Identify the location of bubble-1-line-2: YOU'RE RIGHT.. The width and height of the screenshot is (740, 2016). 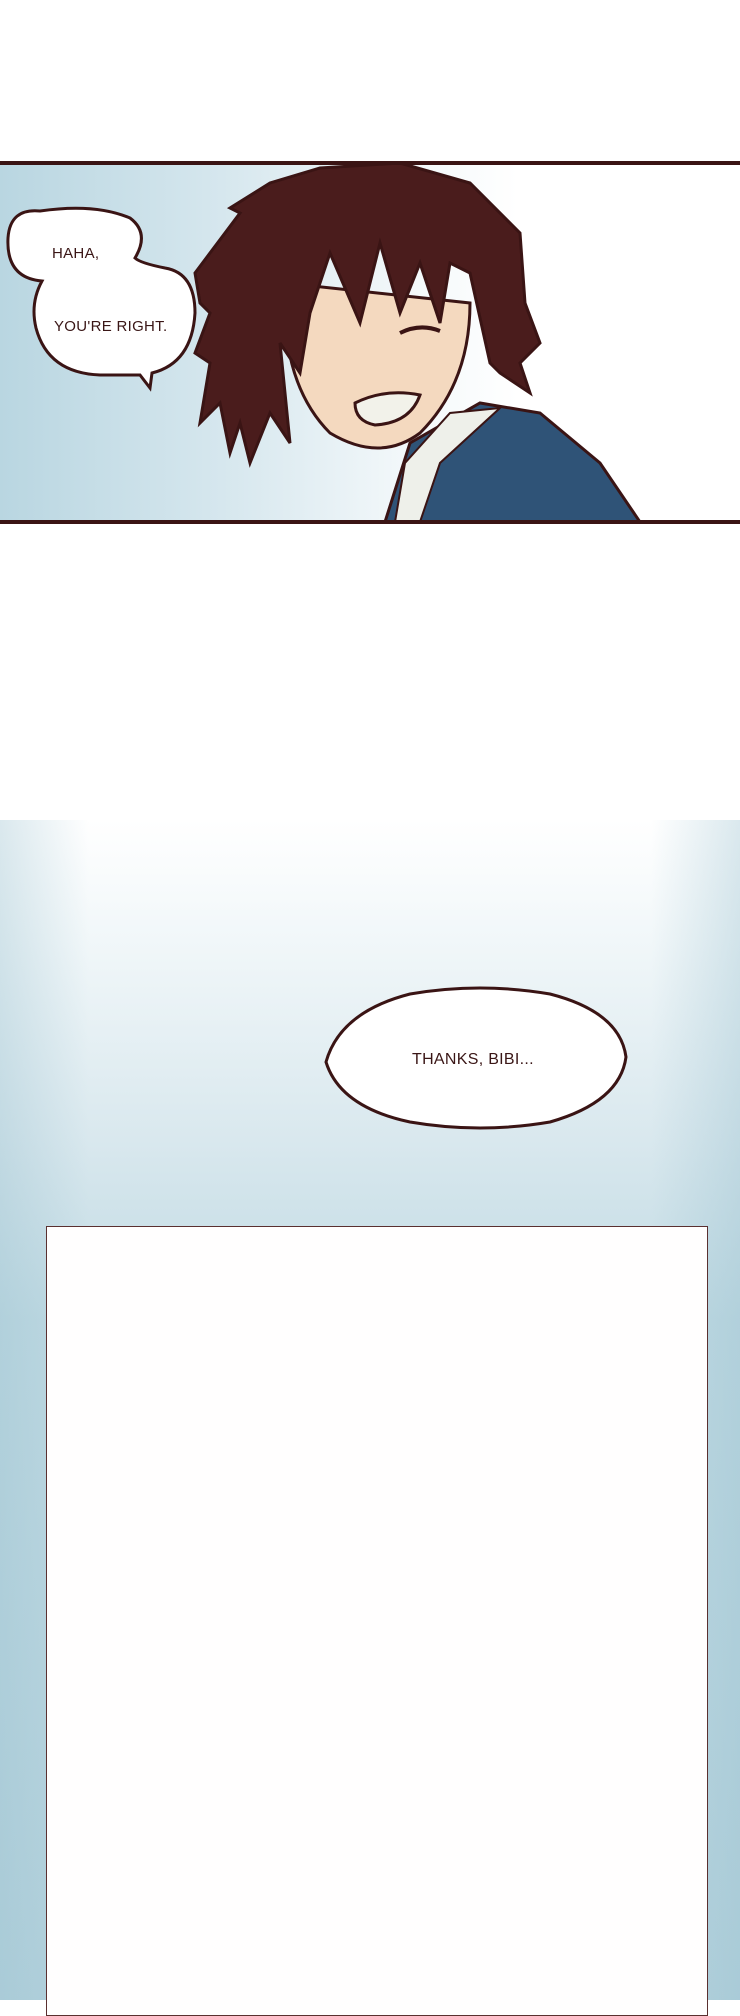
(111, 326).